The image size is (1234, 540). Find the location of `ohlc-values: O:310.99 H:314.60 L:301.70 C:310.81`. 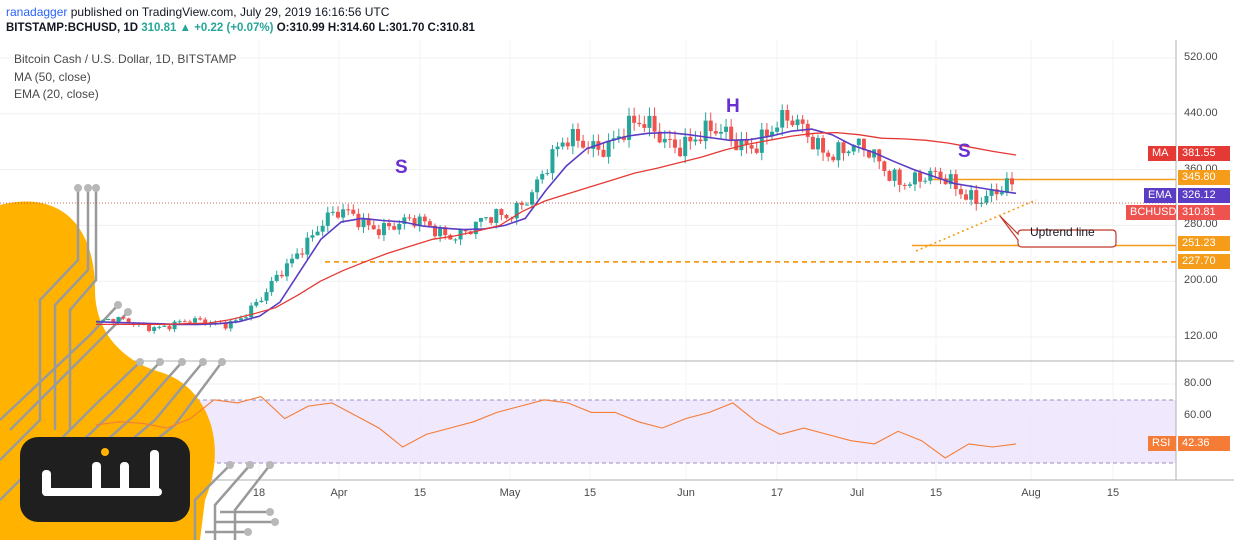

ohlc-values: O:310.99 H:314.60 L:301.70 C:310.81 is located at coordinates (375, 28).